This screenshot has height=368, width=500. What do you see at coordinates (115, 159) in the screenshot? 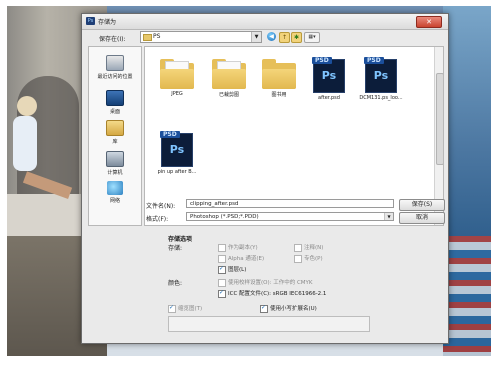
I see `computer-icon` at bounding box center [115, 159].